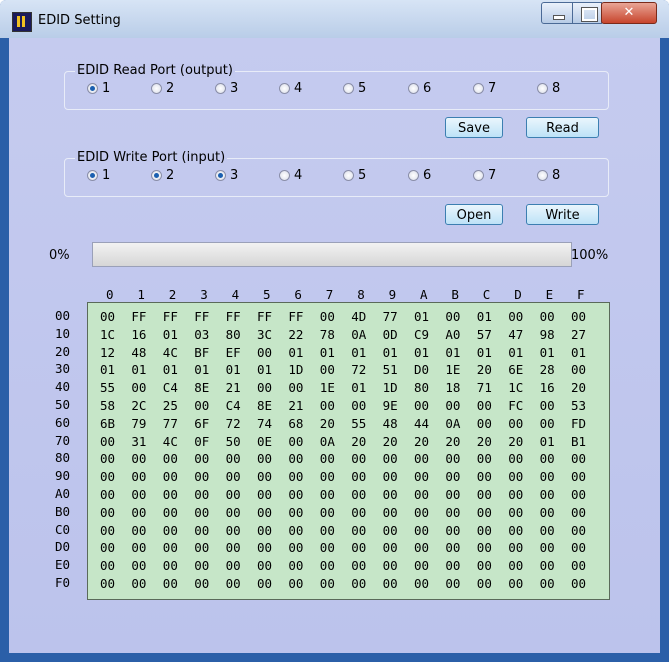 Image resolution: width=669 pixels, height=662 pixels. What do you see at coordinates (578, 405) in the screenshot?
I see `hex-cell: 53` at bounding box center [578, 405].